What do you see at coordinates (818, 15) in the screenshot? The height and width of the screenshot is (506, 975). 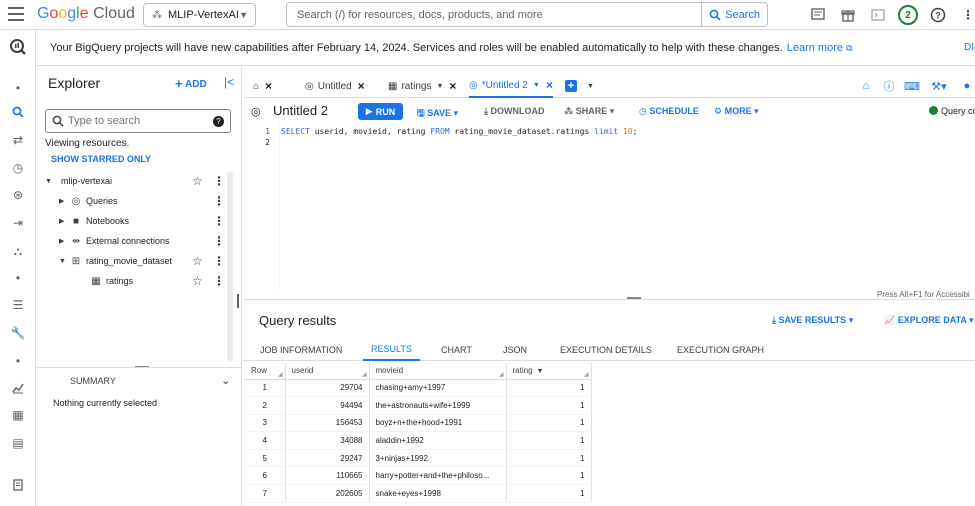 I see `cloud-shell-notes-icon` at bounding box center [818, 15].